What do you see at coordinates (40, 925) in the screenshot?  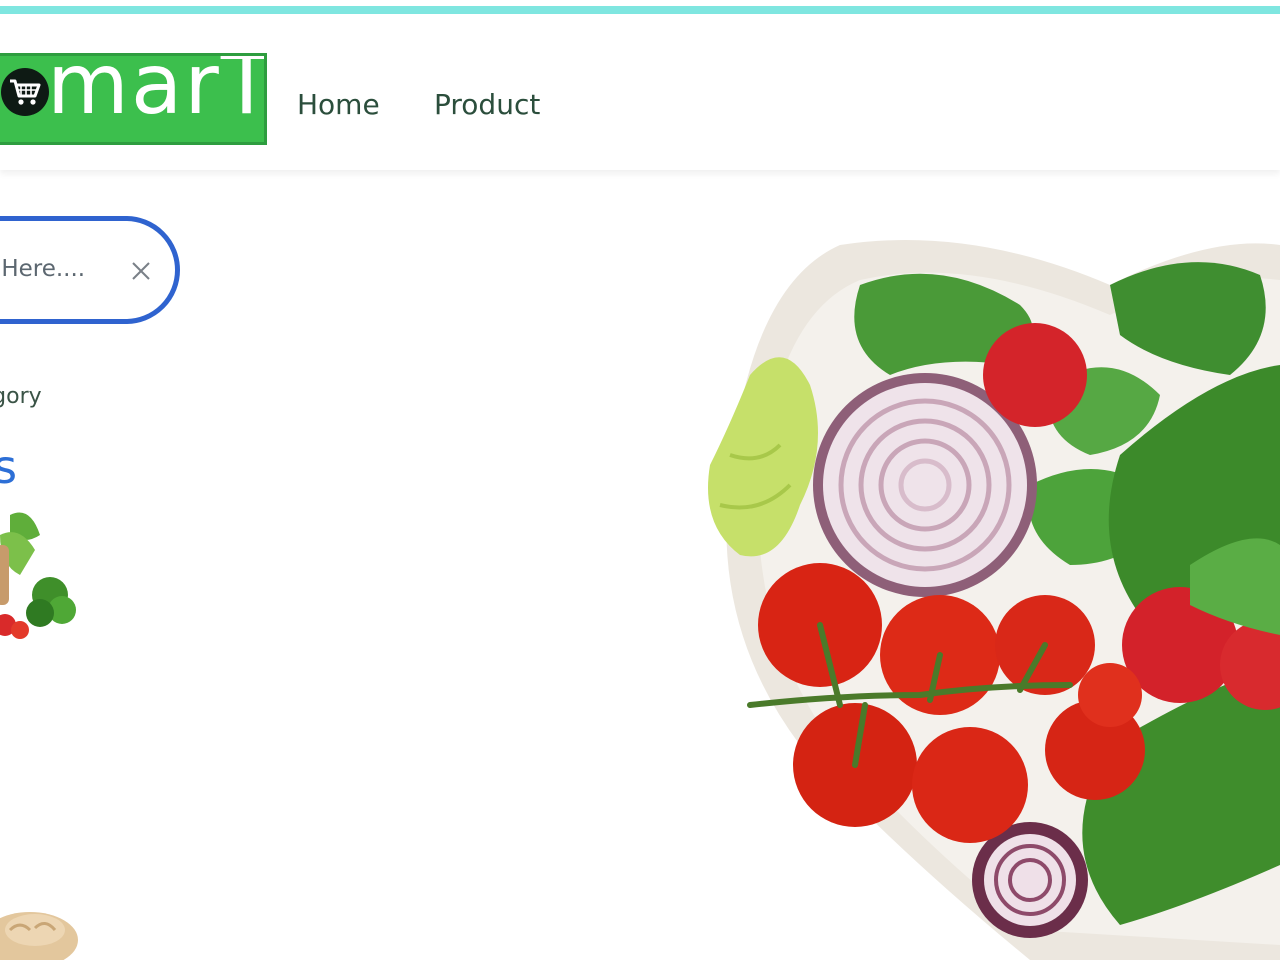 I see `bakery-thumbnail` at bounding box center [40, 925].